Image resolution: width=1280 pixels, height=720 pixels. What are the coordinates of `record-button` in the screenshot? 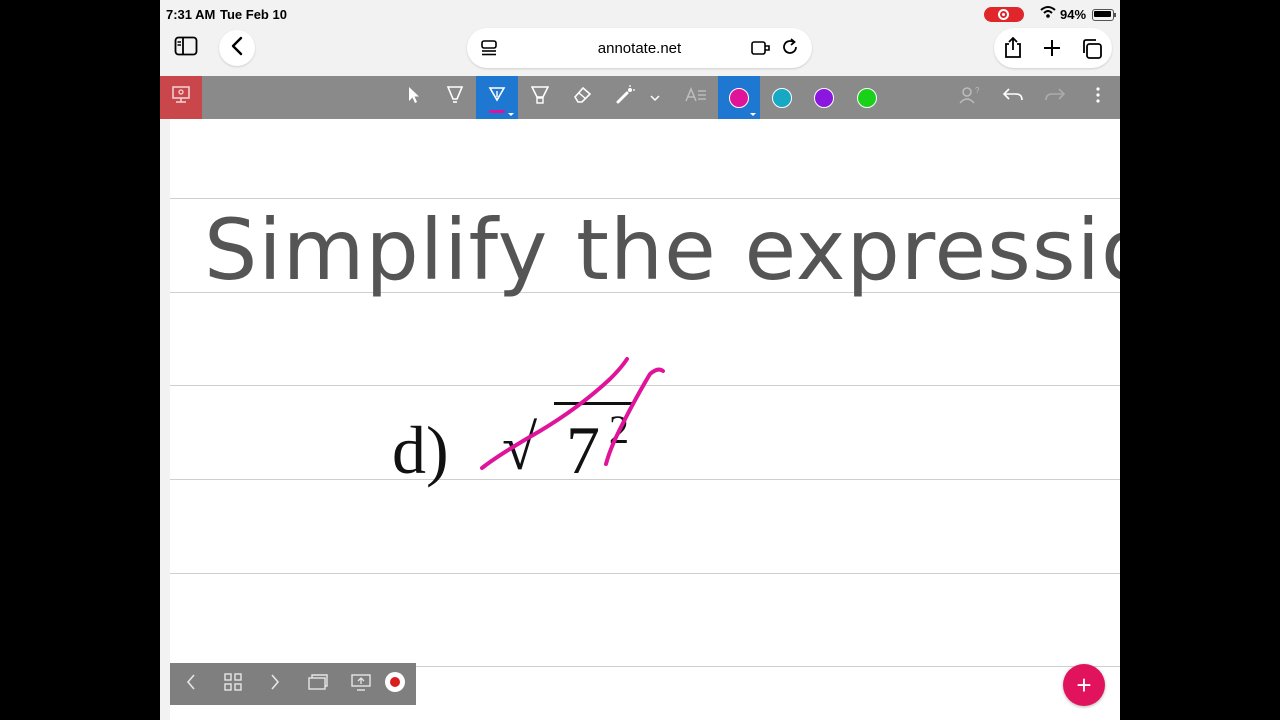 It's located at (395, 684).